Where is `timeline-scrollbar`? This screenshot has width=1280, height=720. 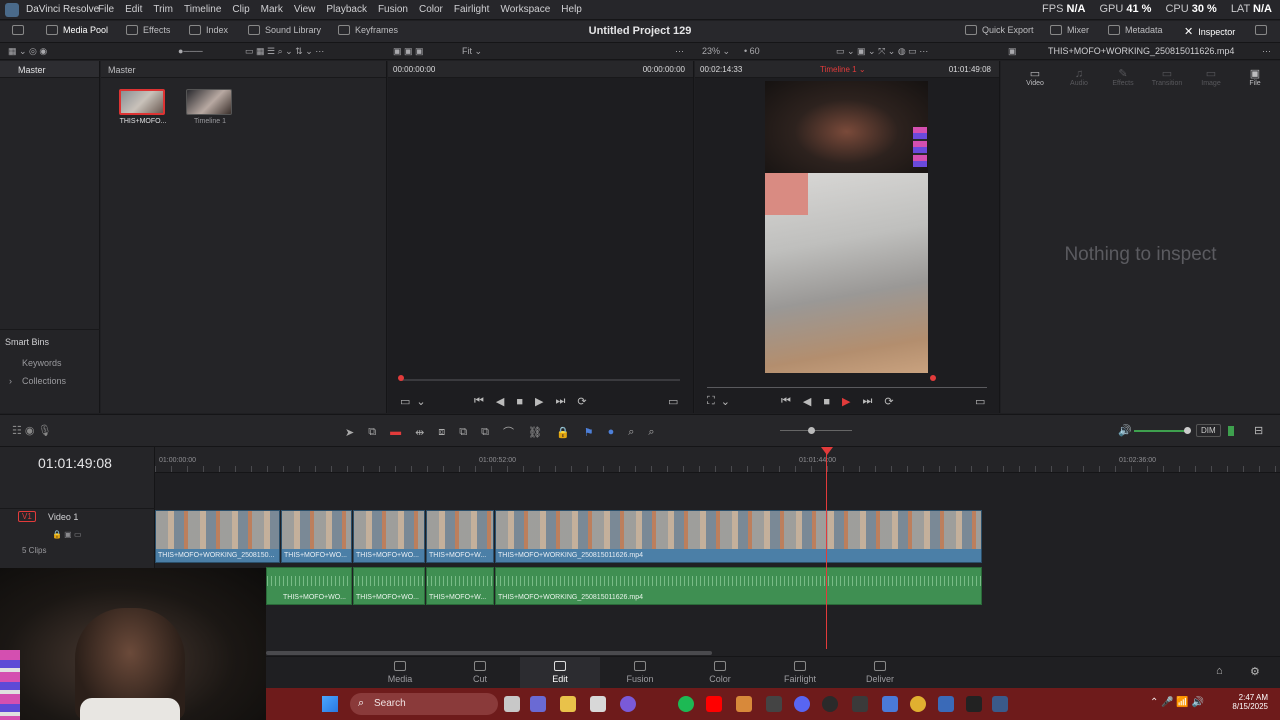
timeline-scrollbar is located at coordinates (489, 653).